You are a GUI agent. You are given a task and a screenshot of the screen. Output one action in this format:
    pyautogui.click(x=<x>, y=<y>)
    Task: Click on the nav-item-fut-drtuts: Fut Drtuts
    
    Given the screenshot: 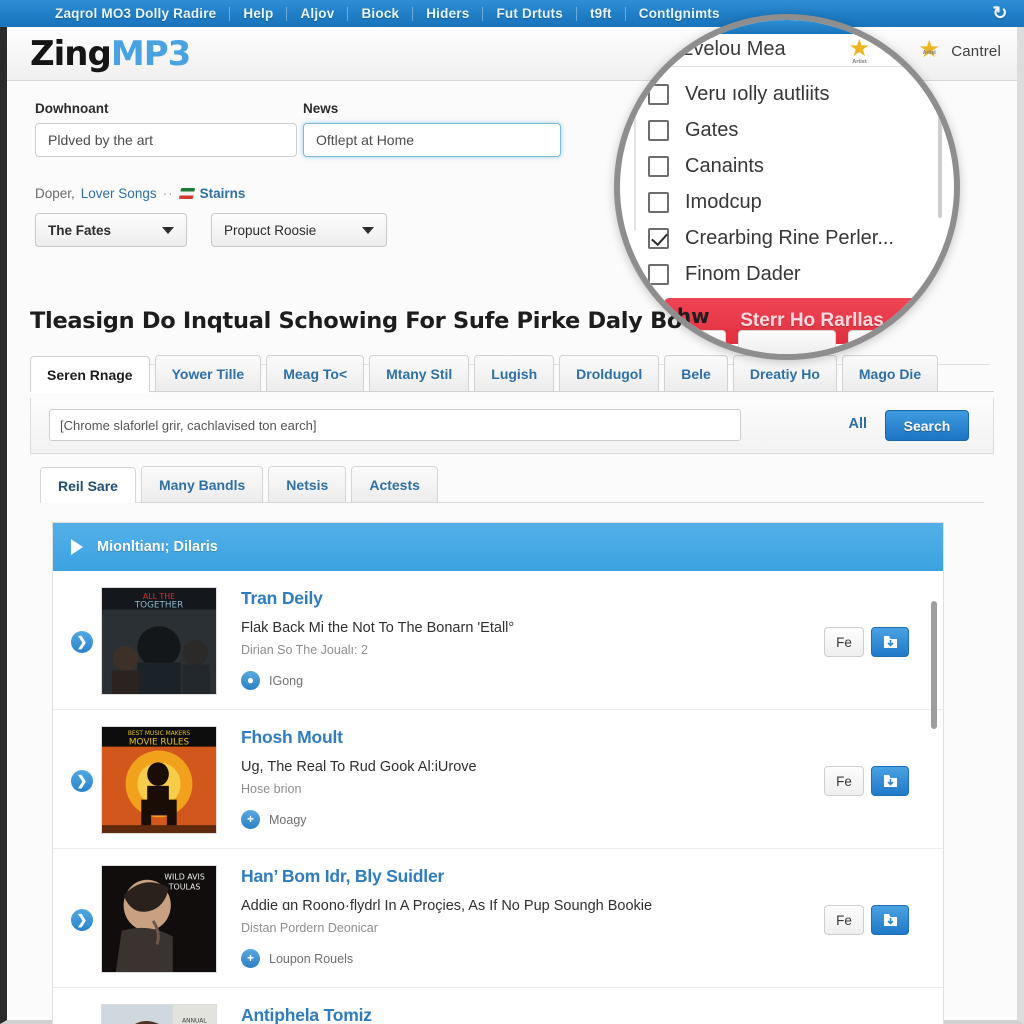 What is the action you would take?
    pyautogui.click(x=529, y=13)
    